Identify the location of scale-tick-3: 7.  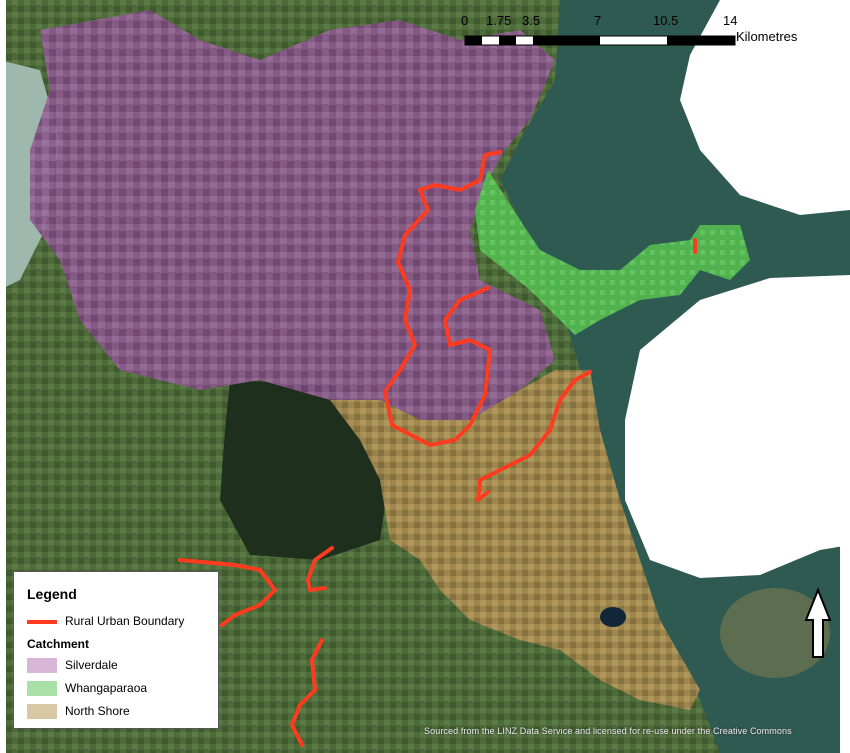
(598, 20).